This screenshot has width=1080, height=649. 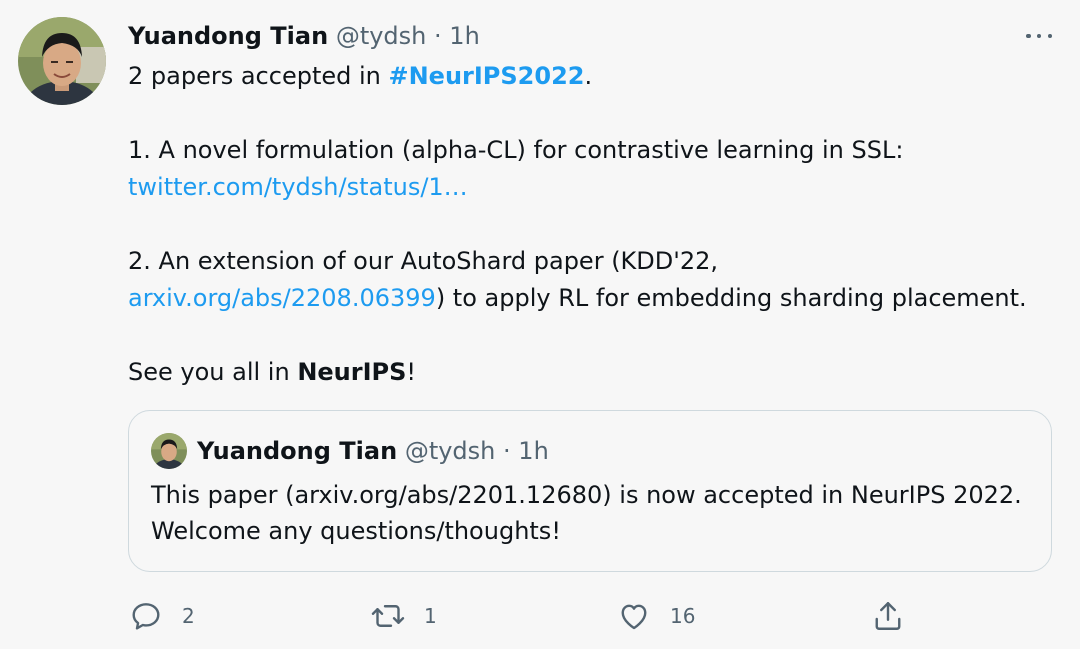 What do you see at coordinates (411, 372) in the screenshot?
I see `tweet-text-segment: !` at bounding box center [411, 372].